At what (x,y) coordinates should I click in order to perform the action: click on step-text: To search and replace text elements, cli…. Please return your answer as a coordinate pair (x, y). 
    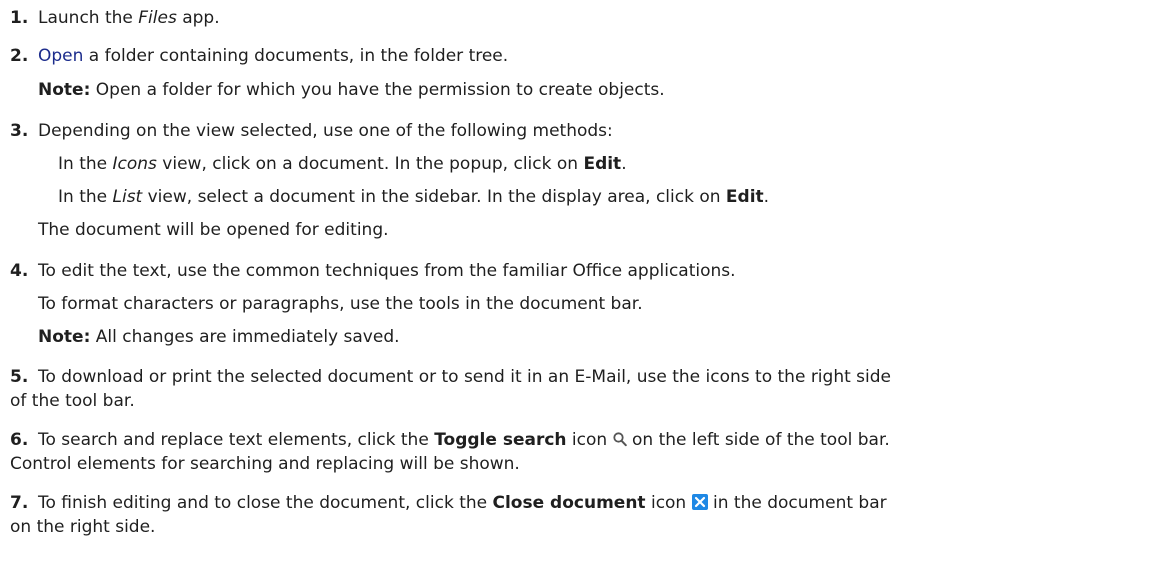
    Looking at the image, I should click on (464, 441).